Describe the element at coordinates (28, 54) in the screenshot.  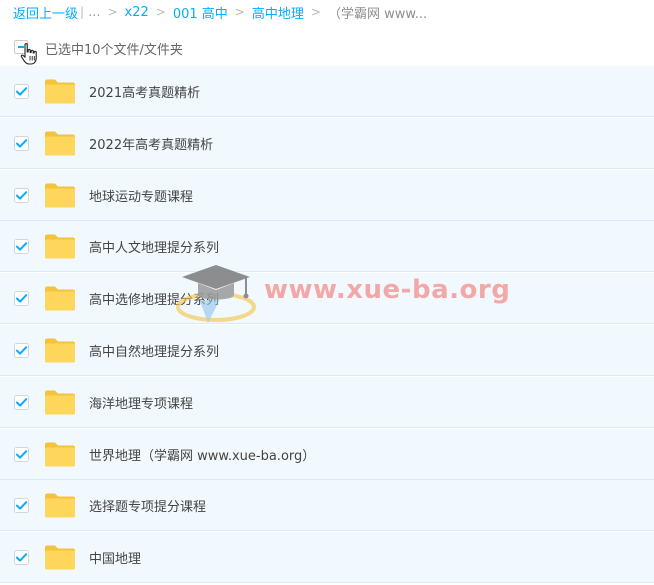
I see `hand-cursor-icon` at that location.